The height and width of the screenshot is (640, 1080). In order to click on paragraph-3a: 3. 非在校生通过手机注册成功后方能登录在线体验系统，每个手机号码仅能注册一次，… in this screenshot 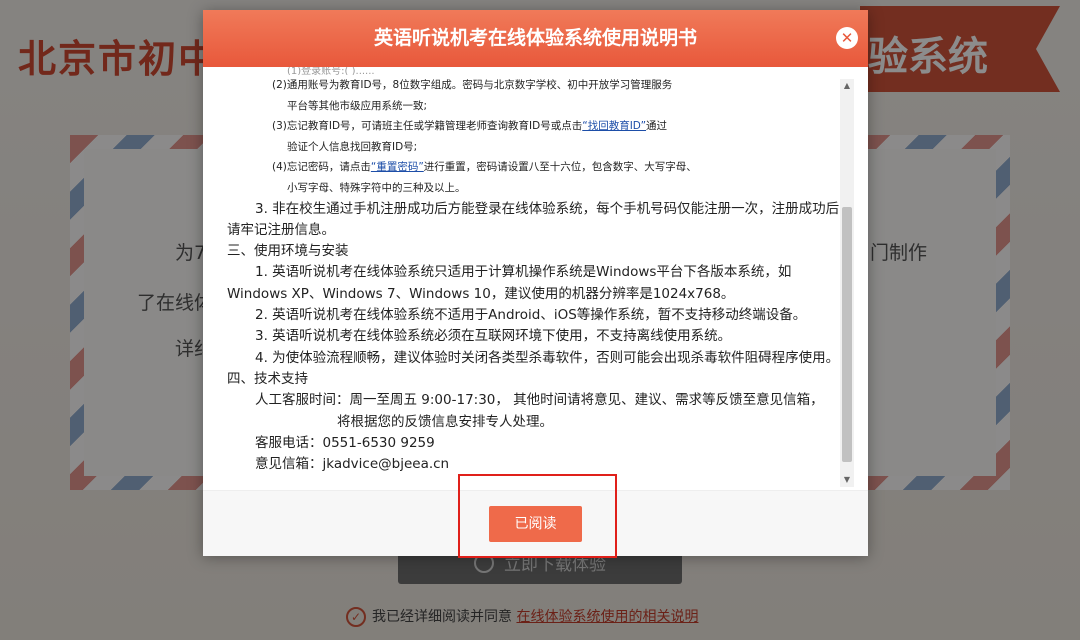, I will do `click(547, 208)`.